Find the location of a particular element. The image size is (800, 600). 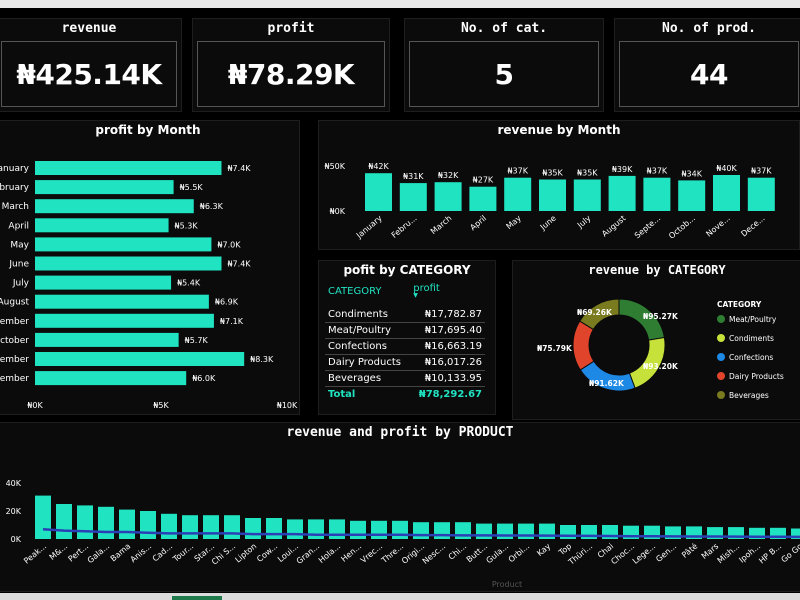

table-row: Confections ₦16,663.19 is located at coordinates (405, 346).